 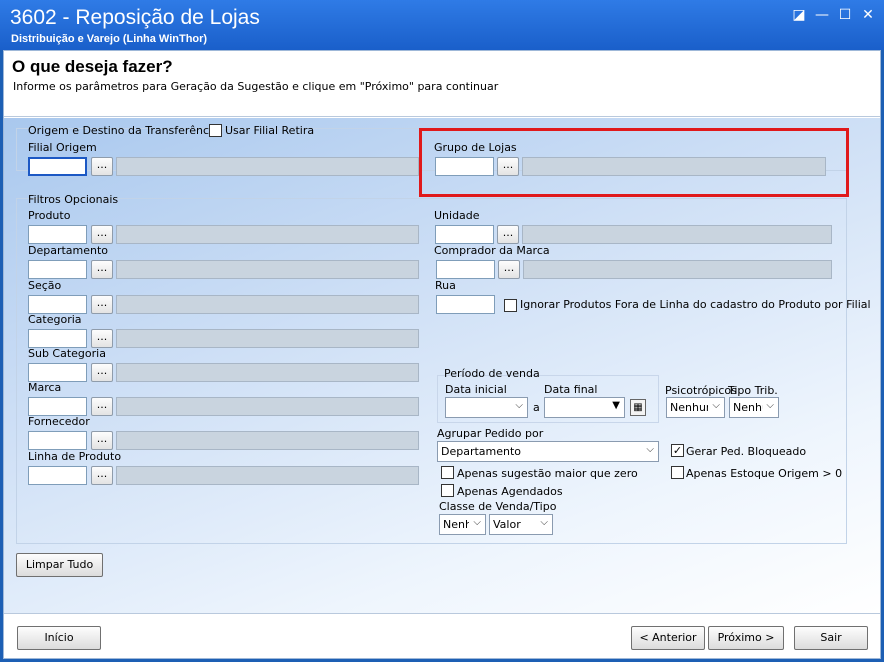 What do you see at coordinates (764, 473) in the screenshot?
I see `apenas-estoque-label: Apenas Estoque Origem > 0` at bounding box center [764, 473].